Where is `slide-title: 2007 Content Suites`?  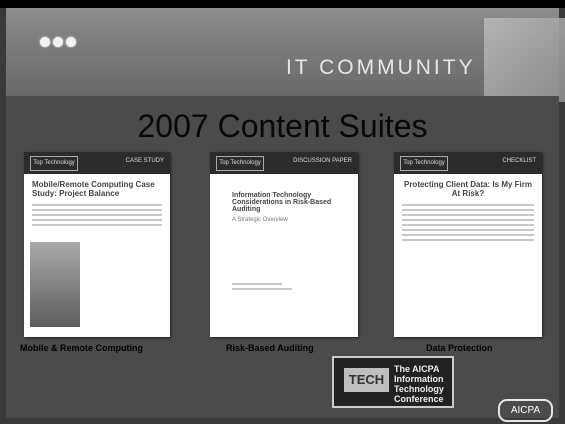 slide-title: 2007 Content Suites is located at coordinates (282, 126).